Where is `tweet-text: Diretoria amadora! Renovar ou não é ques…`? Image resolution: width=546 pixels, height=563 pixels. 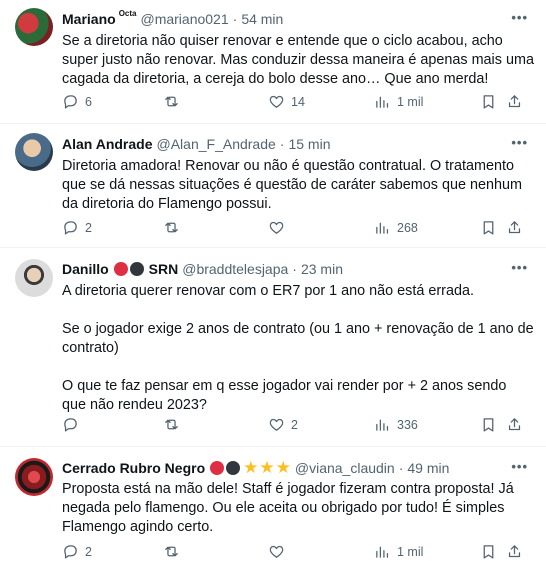 tweet-text: Diretoria amadora! Renovar ou não é ques… is located at coordinates (292, 185).